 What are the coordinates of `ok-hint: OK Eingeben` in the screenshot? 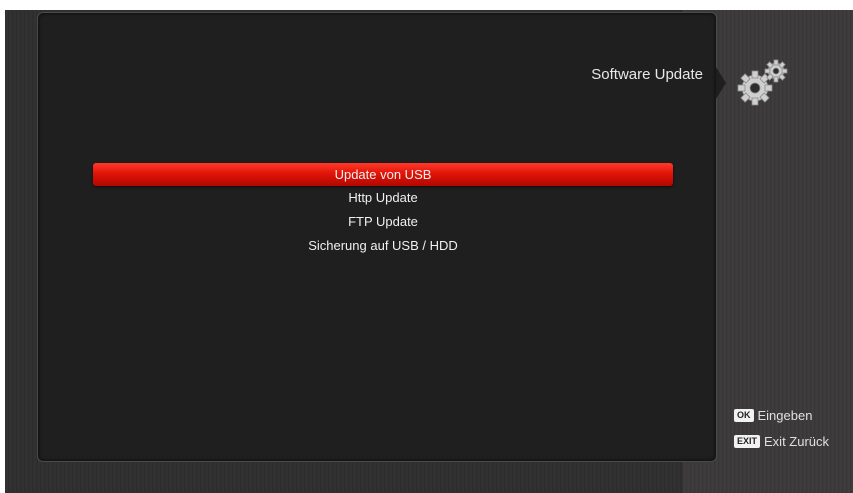 It's located at (773, 415).